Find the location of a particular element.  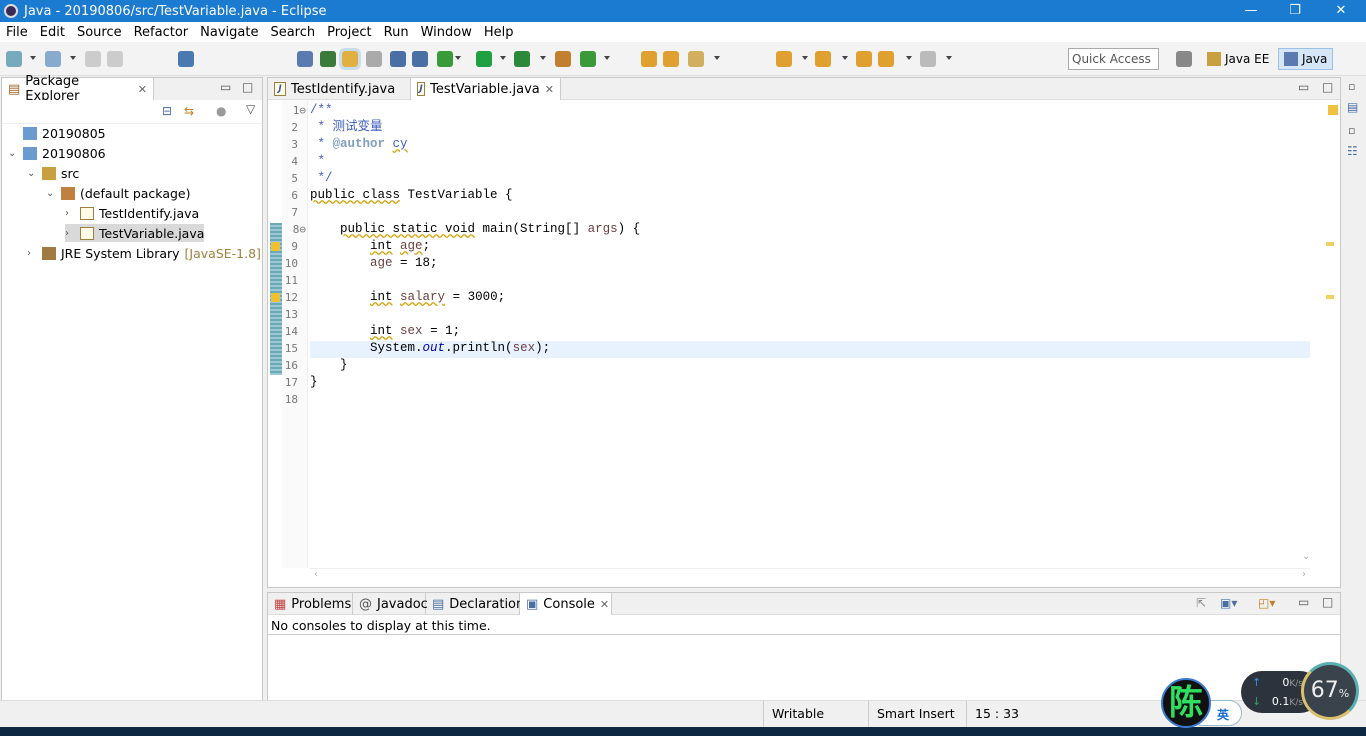

menu-search: Search is located at coordinates (292, 32).